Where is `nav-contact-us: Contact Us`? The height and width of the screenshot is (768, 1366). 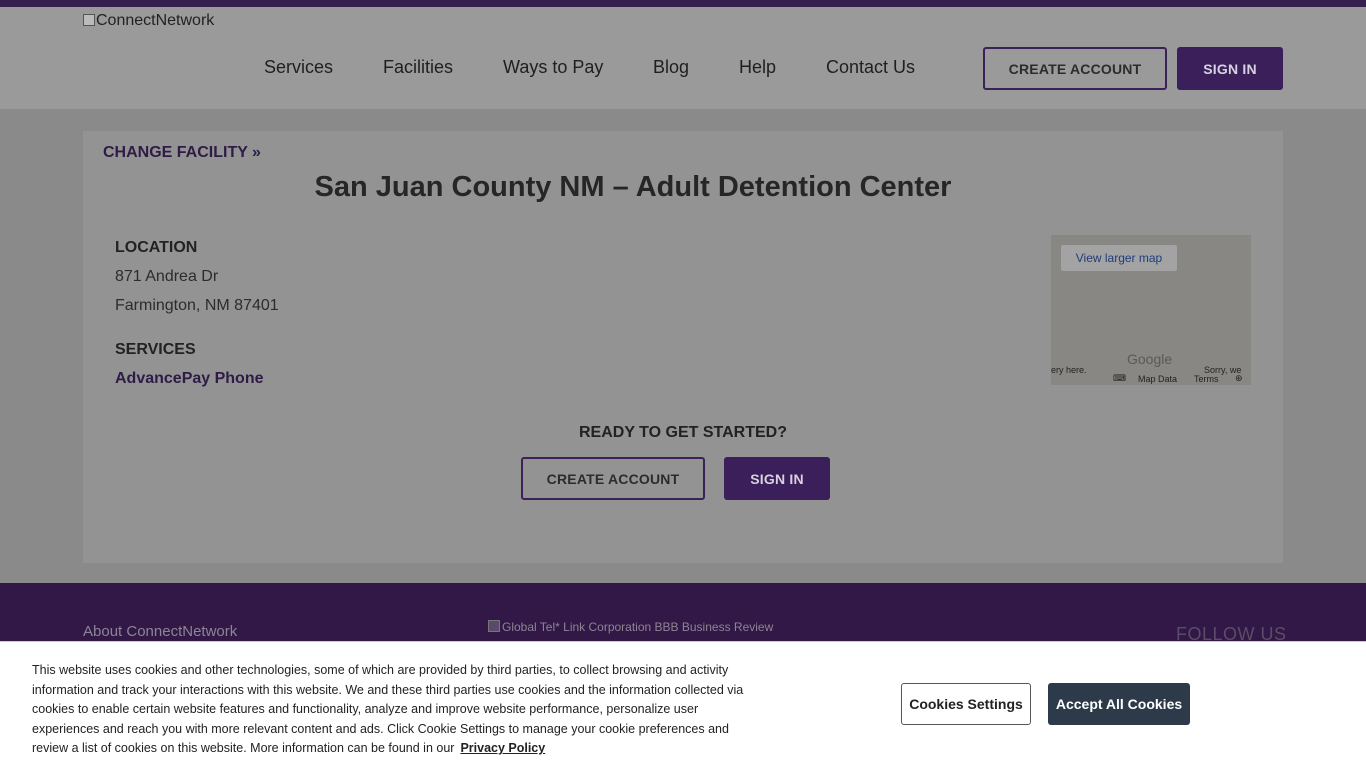 nav-contact-us: Contact Us is located at coordinates (870, 67).